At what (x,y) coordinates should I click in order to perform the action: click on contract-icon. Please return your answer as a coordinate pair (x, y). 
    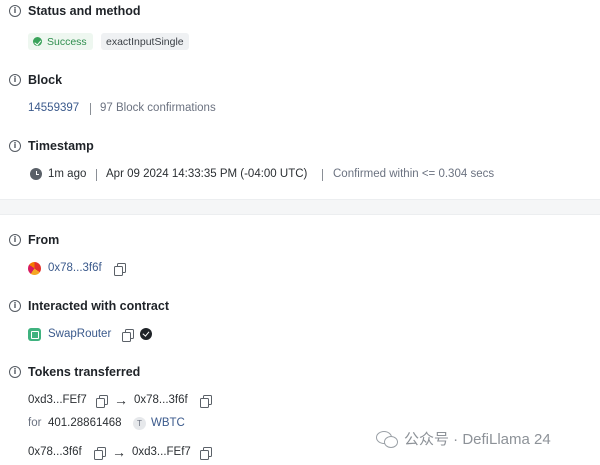
    Looking at the image, I should click on (34, 334).